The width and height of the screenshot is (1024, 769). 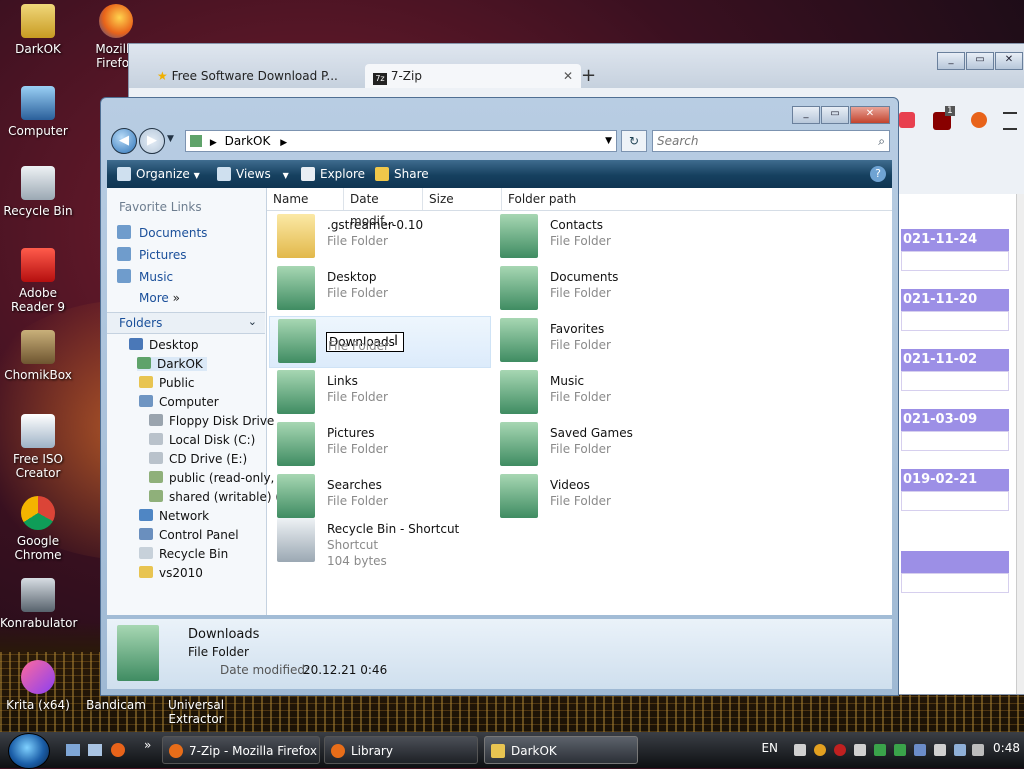 What do you see at coordinates (269, 76) in the screenshot?
I see `tab-free-software: ★ Free Software Download P... ✕` at bounding box center [269, 76].